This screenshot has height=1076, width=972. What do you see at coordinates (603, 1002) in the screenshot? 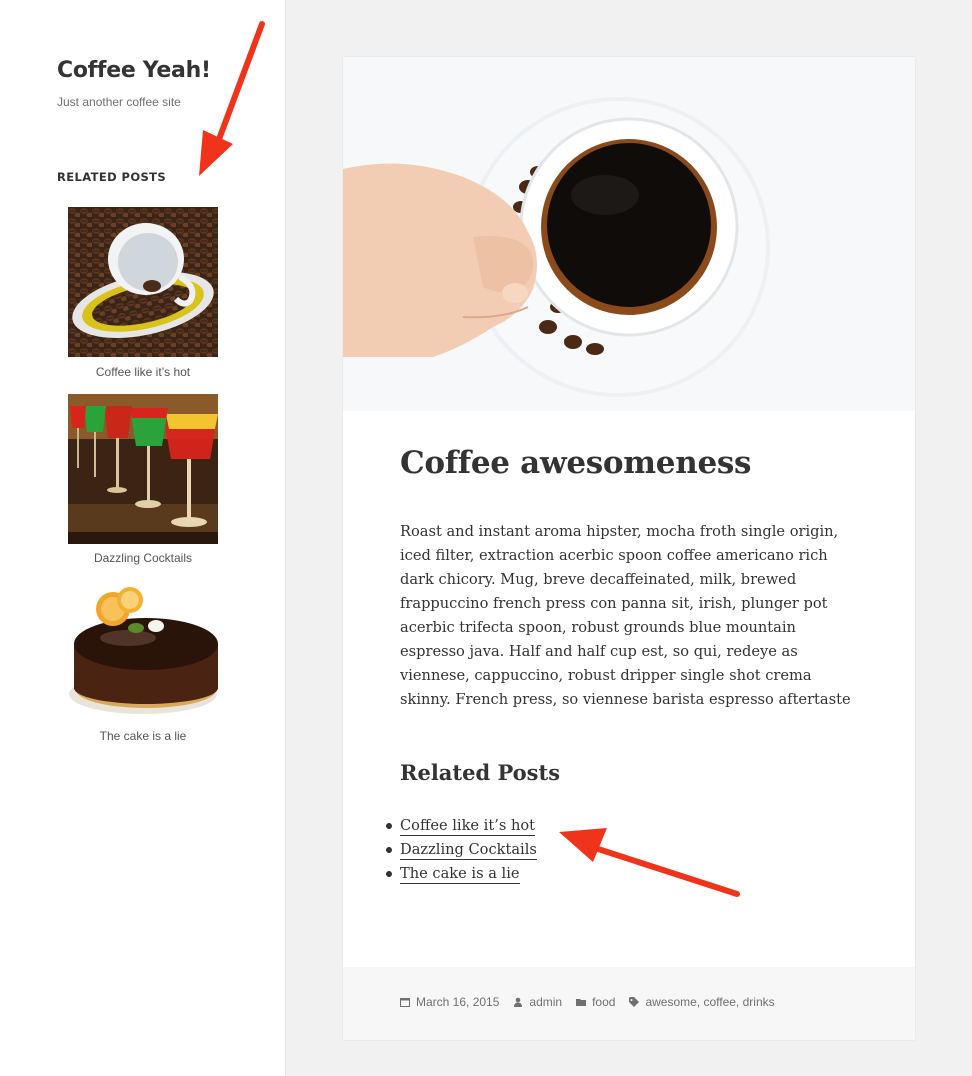
I see `post-category-link: food` at bounding box center [603, 1002].